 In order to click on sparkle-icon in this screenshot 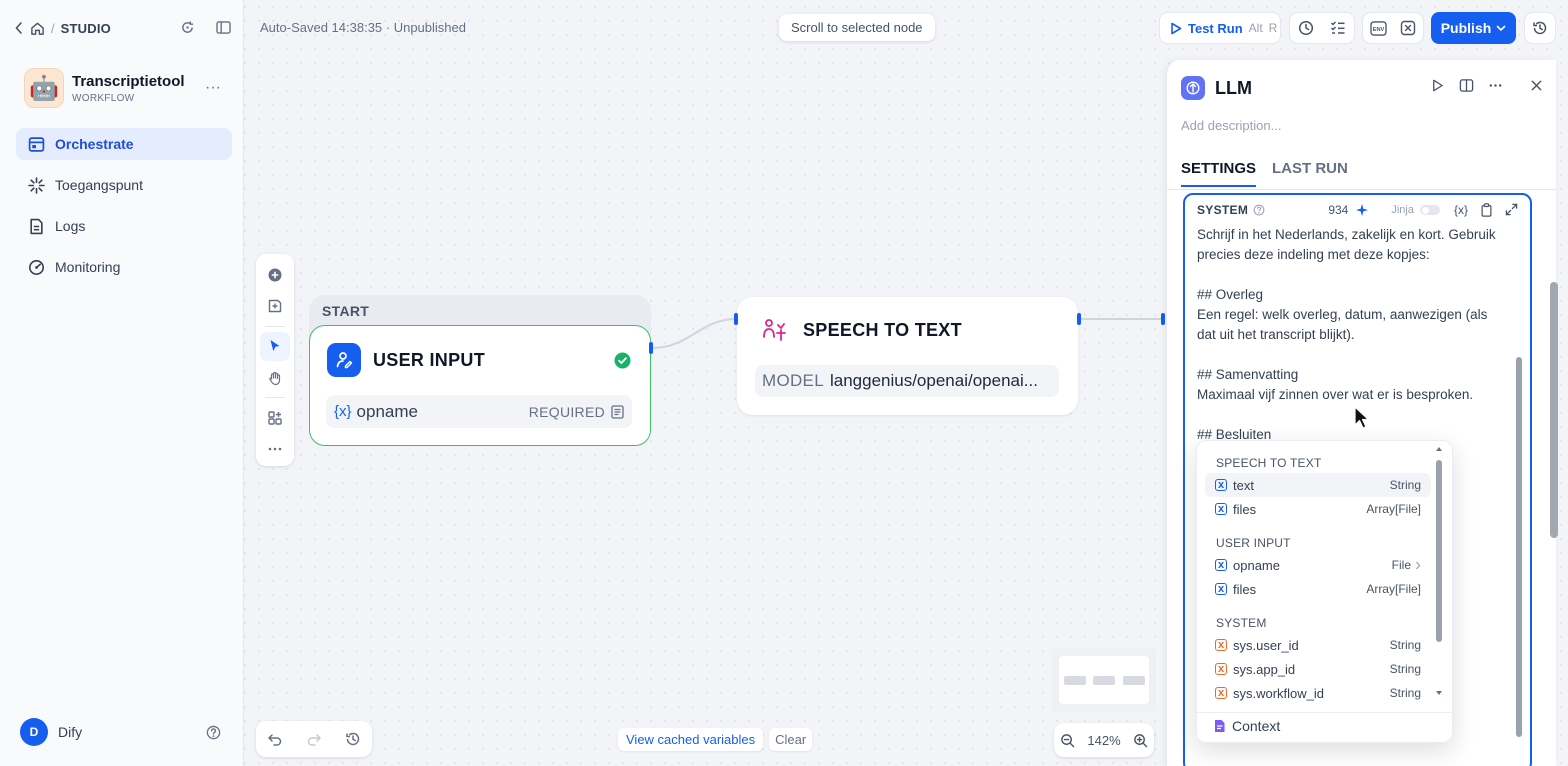, I will do `click(1362, 210)`.